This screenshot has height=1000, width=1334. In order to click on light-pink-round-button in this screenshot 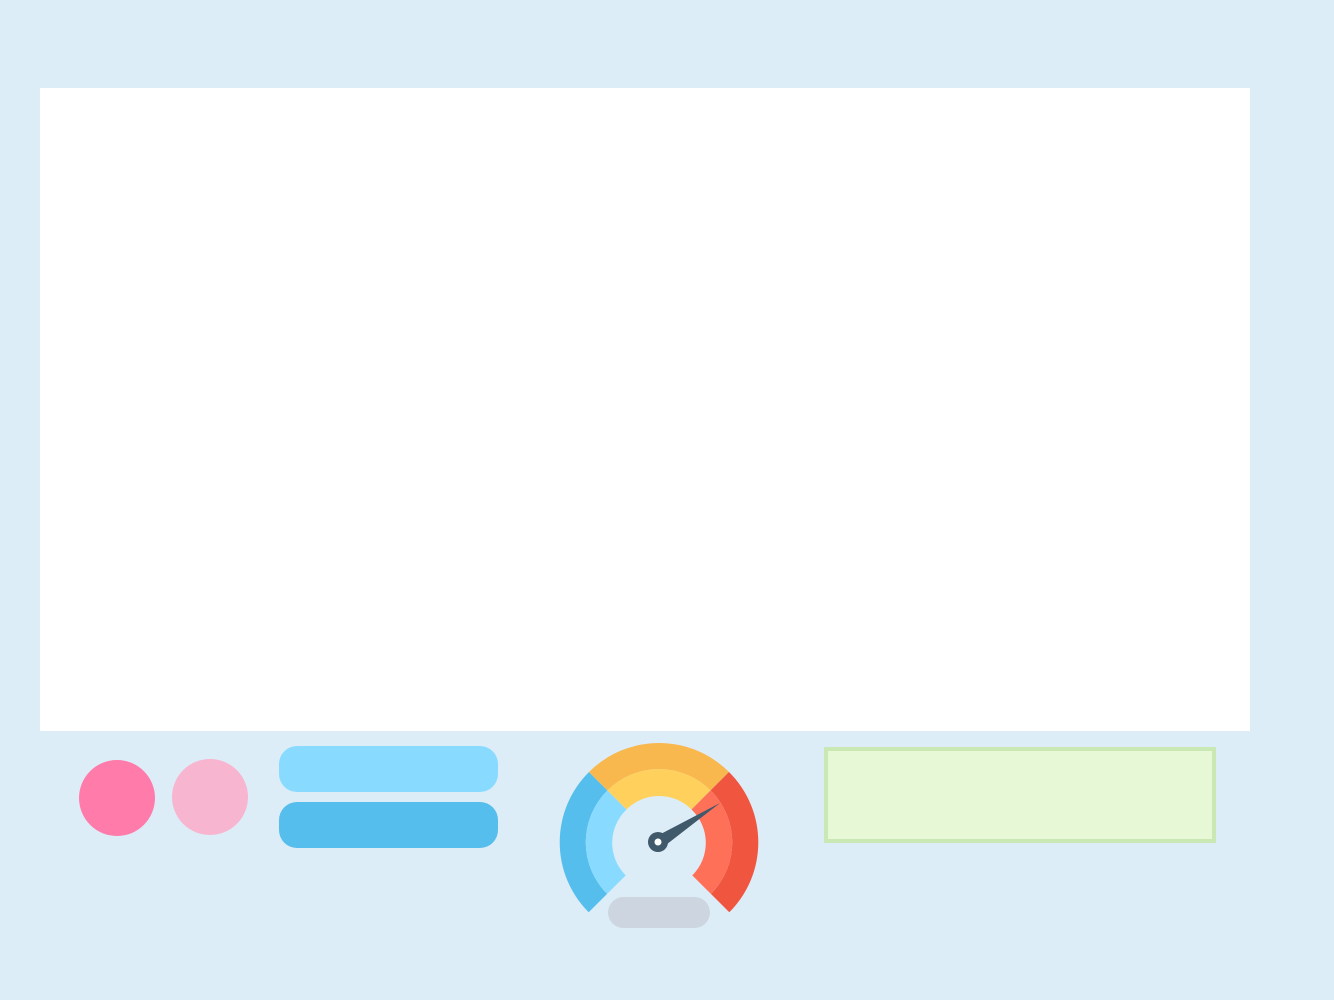, I will do `click(210, 797)`.